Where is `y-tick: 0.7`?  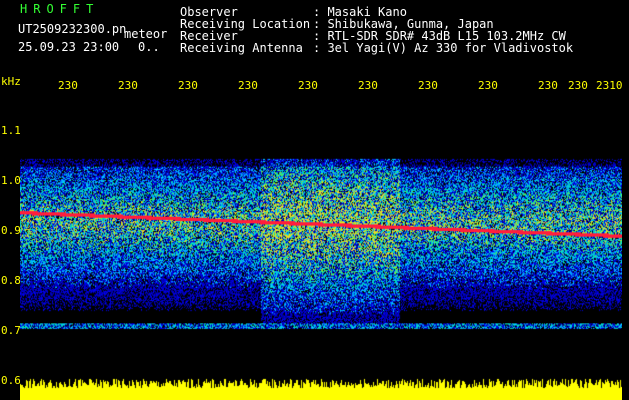 y-tick: 0.7 is located at coordinates (11, 330).